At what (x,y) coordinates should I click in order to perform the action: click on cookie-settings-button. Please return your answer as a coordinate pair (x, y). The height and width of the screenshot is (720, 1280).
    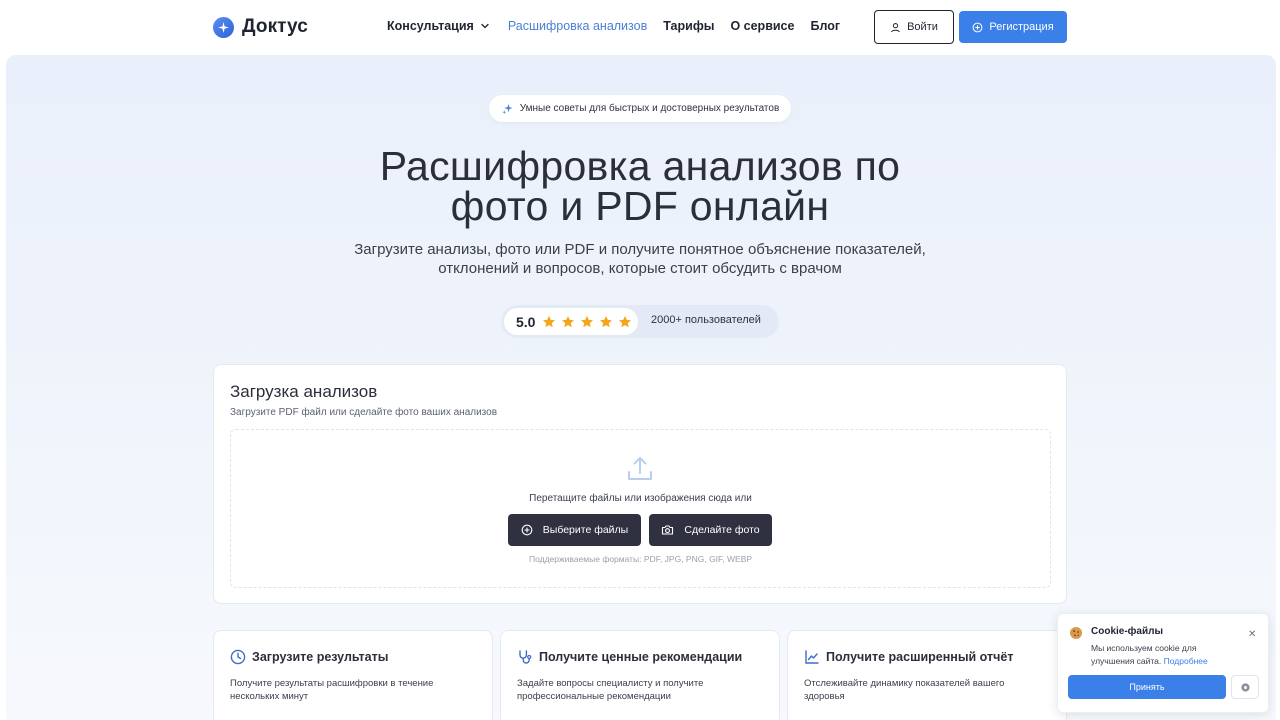
    Looking at the image, I should click on (1245, 687).